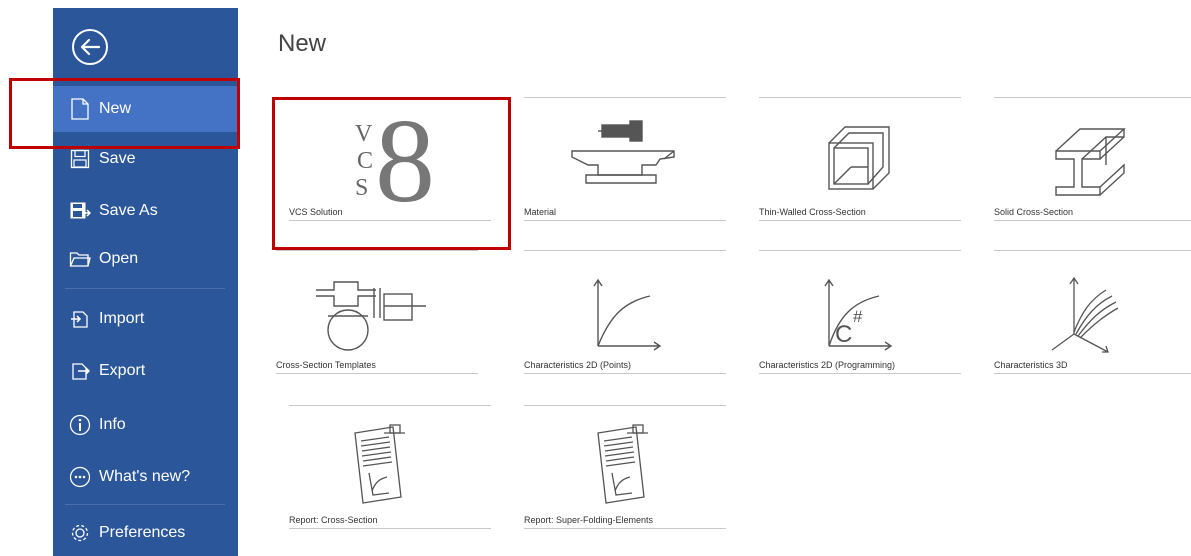 The image size is (1191, 556). I want to click on save-as-icon, so click(80, 211).